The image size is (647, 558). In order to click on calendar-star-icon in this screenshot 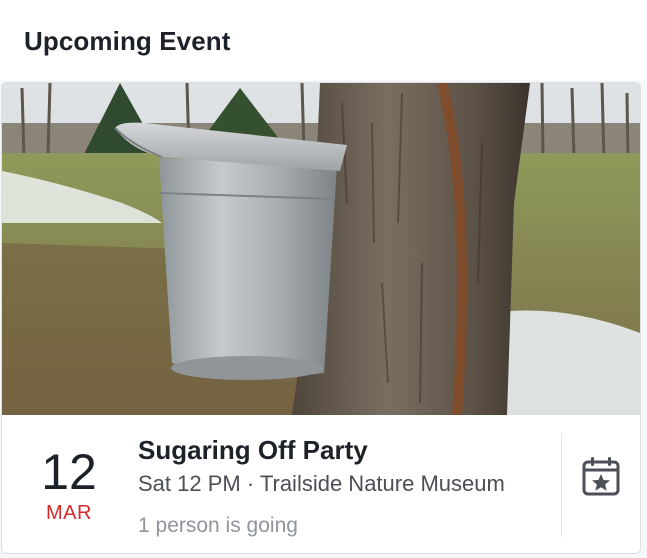, I will do `click(601, 476)`.